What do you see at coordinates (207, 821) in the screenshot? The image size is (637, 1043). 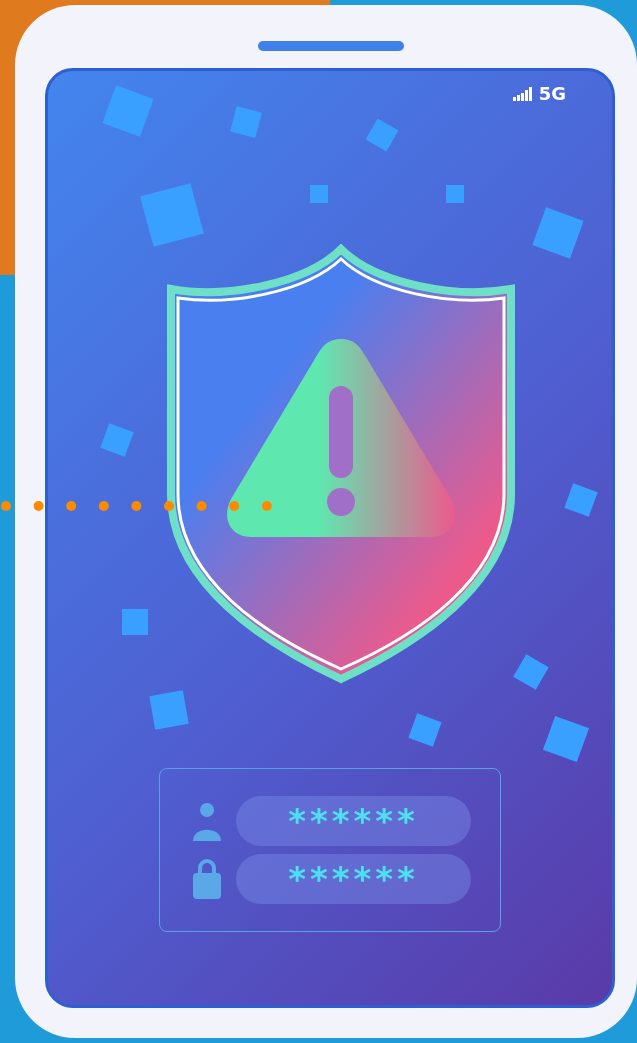 I see `user-icon` at bounding box center [207, 821].